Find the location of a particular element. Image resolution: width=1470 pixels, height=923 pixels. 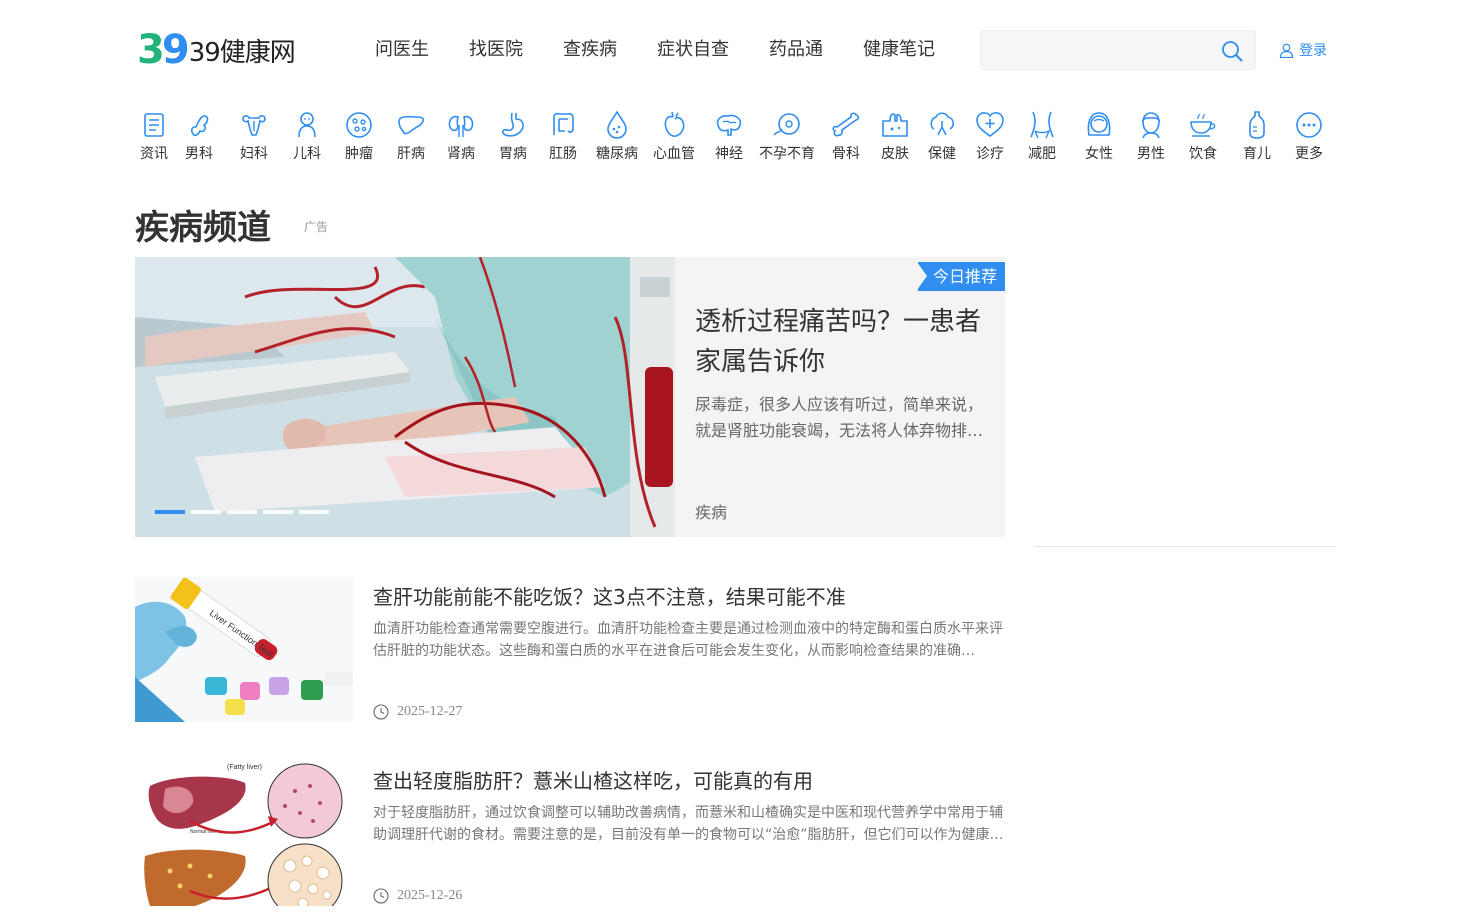

article-thumbnail: Liver Function Test is located at coordinates (244, 649).